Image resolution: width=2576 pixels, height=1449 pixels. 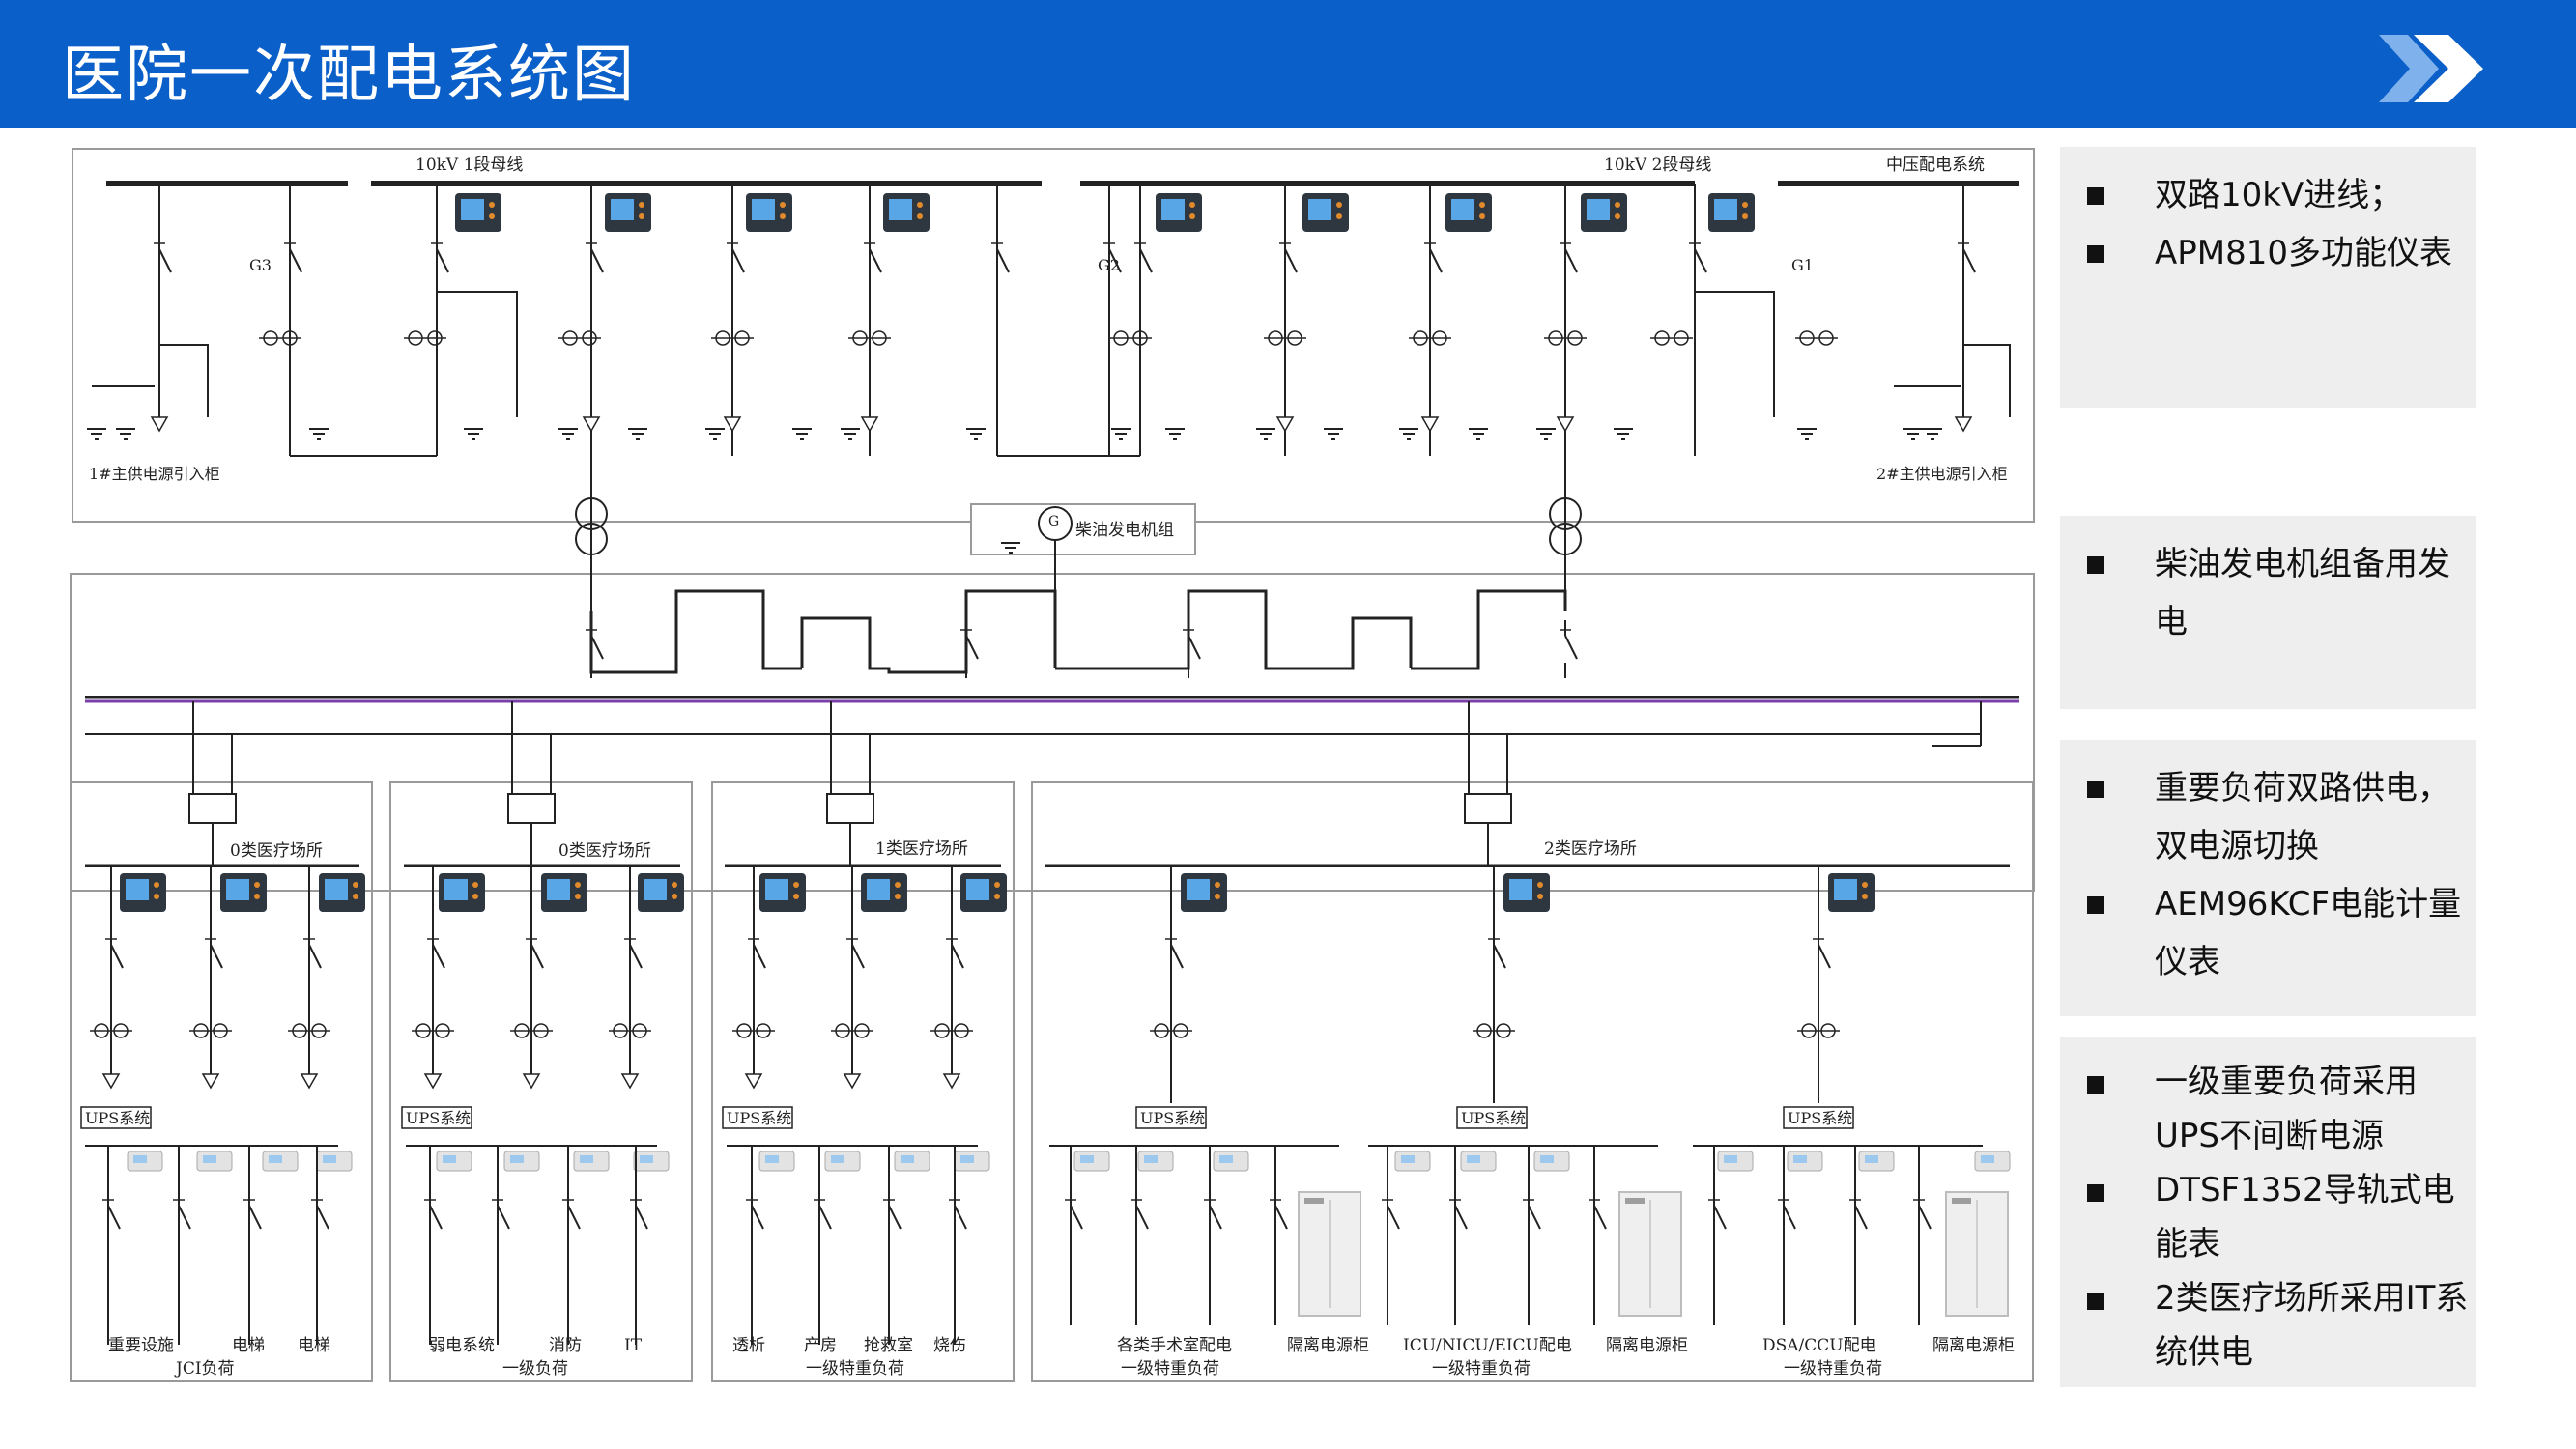 I want to click on section-4-cabinet-2: 隔离电源柜, so click(x=1647, y=1345).